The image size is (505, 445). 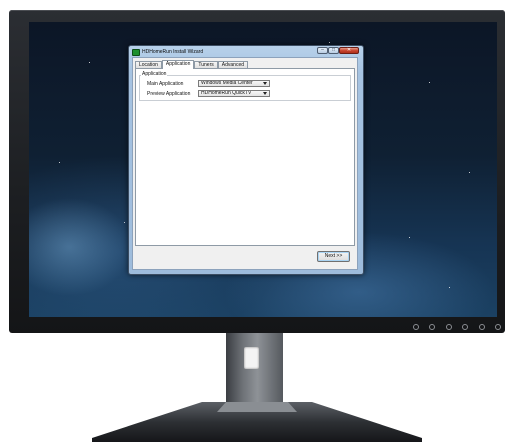 I want to click on minimize-button: –, so click(x=322, y=50).